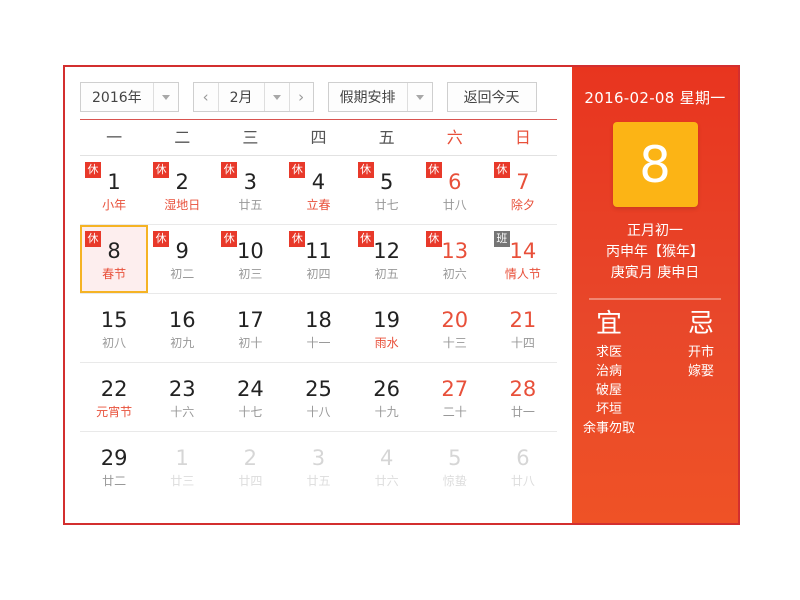 The width and height of the screenshot is (800, 600). Describe the element at coordinates (318, 137) in the screenshot. I see `weekday-header-cell-3: 四` at that location.